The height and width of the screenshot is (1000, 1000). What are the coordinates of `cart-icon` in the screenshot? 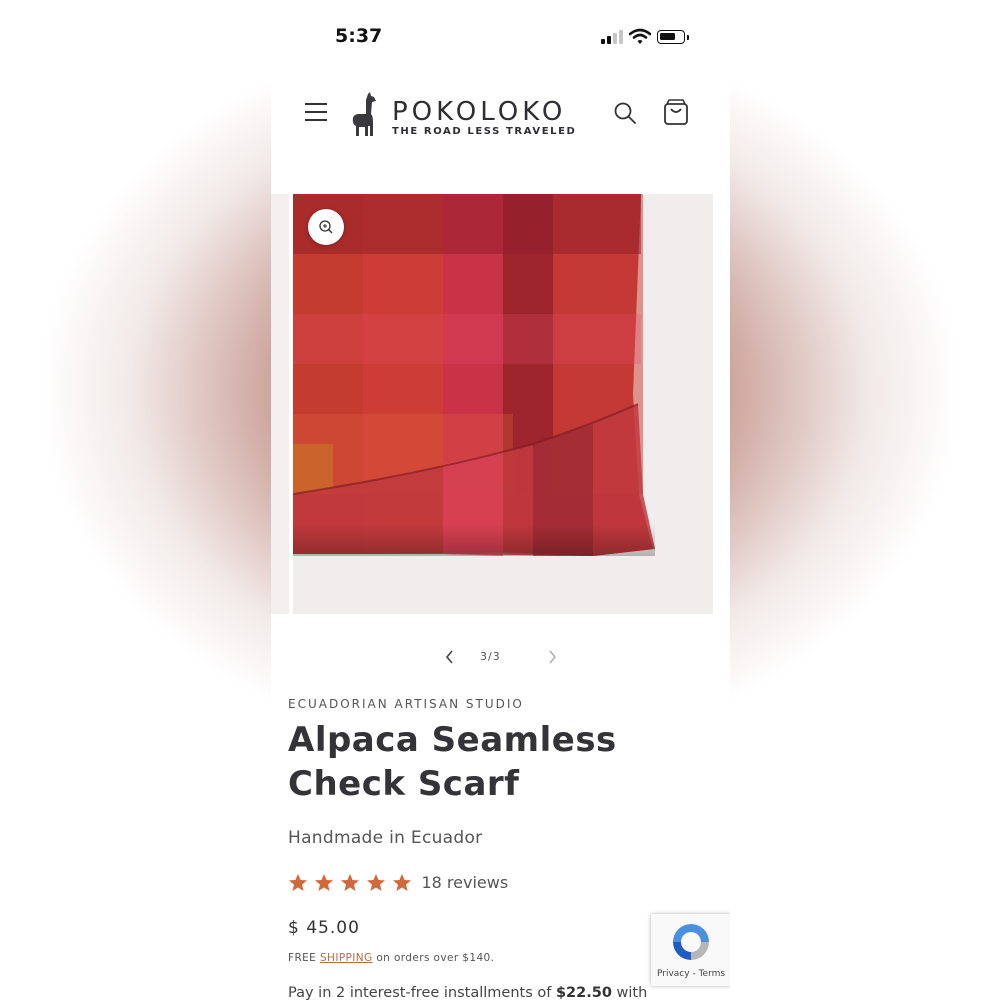 It's located at (676, 112).